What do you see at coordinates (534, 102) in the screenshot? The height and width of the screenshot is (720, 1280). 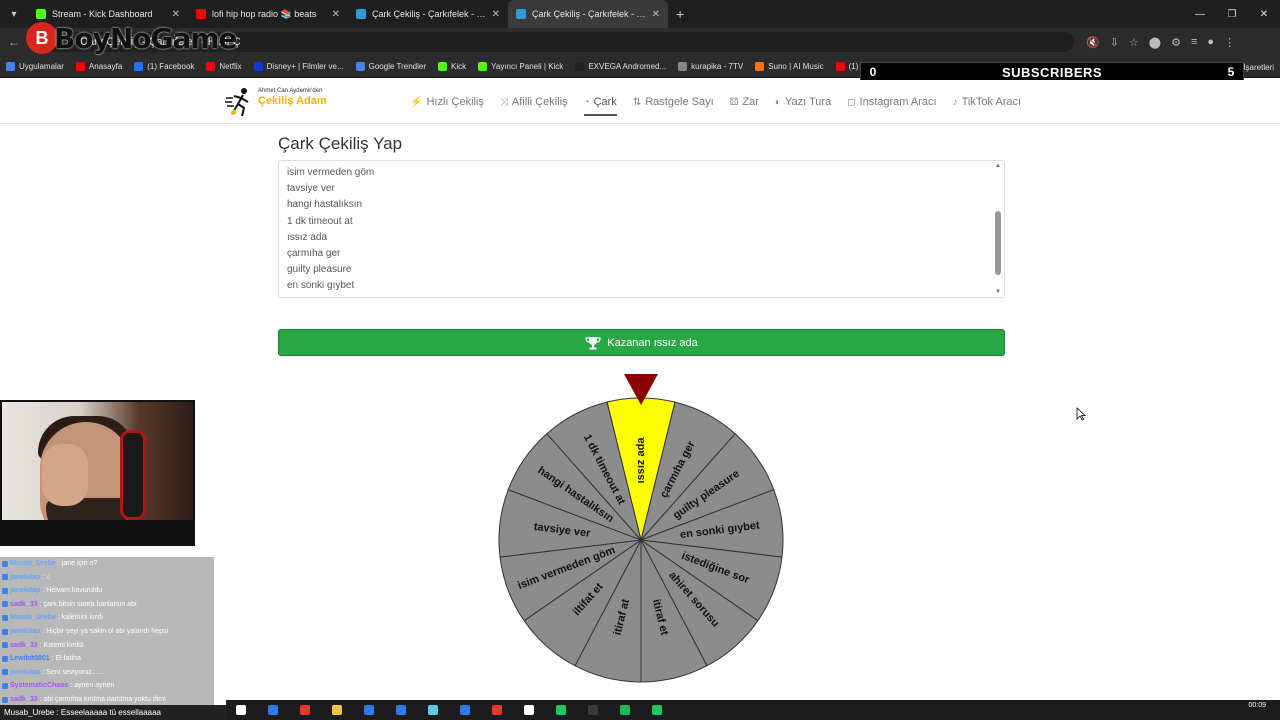 I see `nav-afilli-cekilis: ⤨ Afilli Çekiliş` at bounding box center [534, 102].